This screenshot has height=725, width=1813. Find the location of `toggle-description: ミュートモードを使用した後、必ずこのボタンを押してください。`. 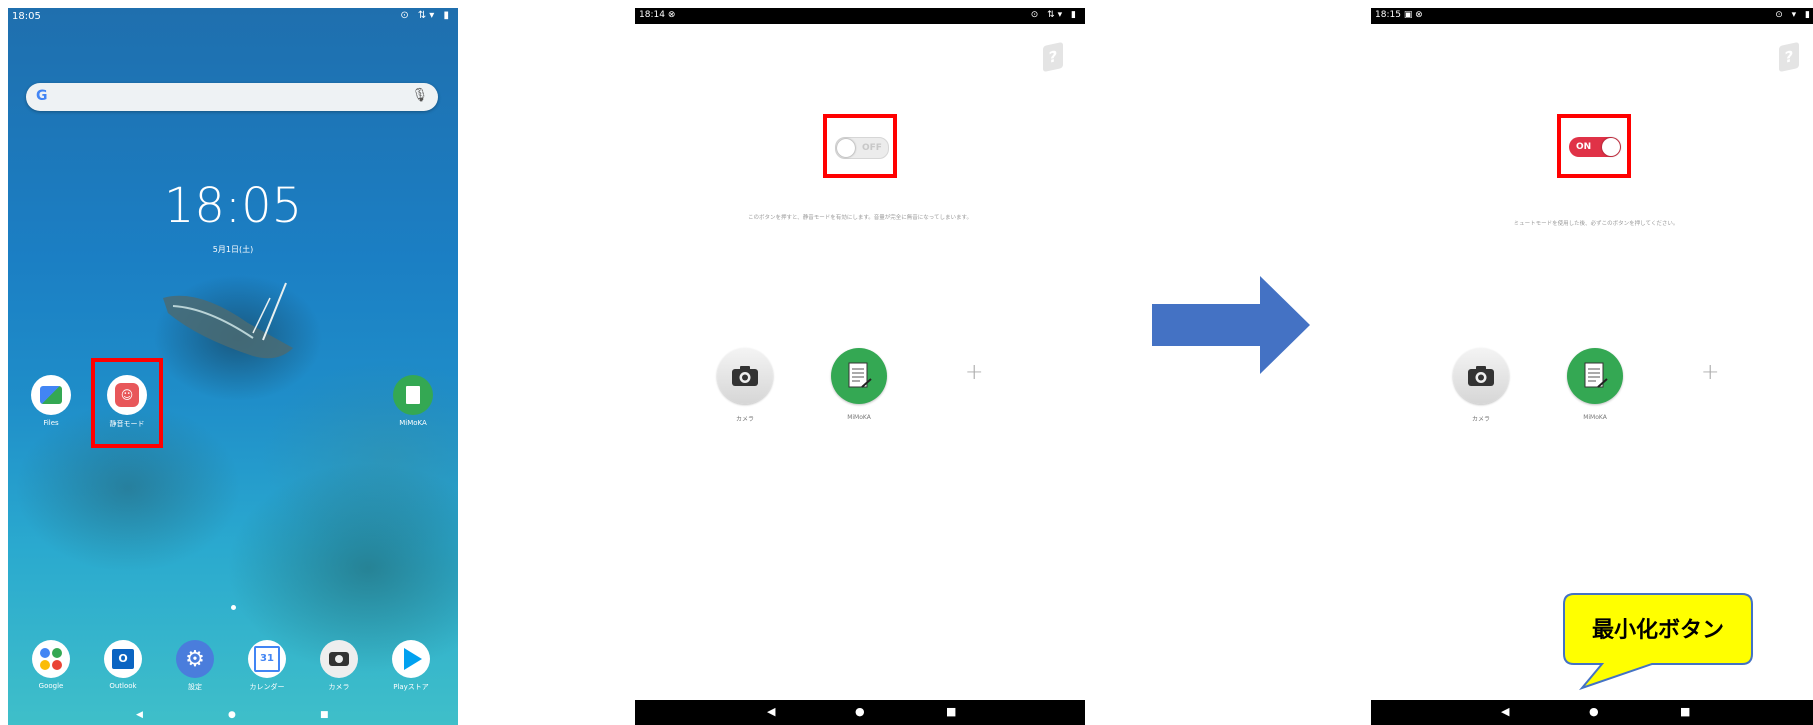

toggle-description: ミュートモードを使用した後、必ずこのボタンを押してください。 is located at coordinates (1596, 224).